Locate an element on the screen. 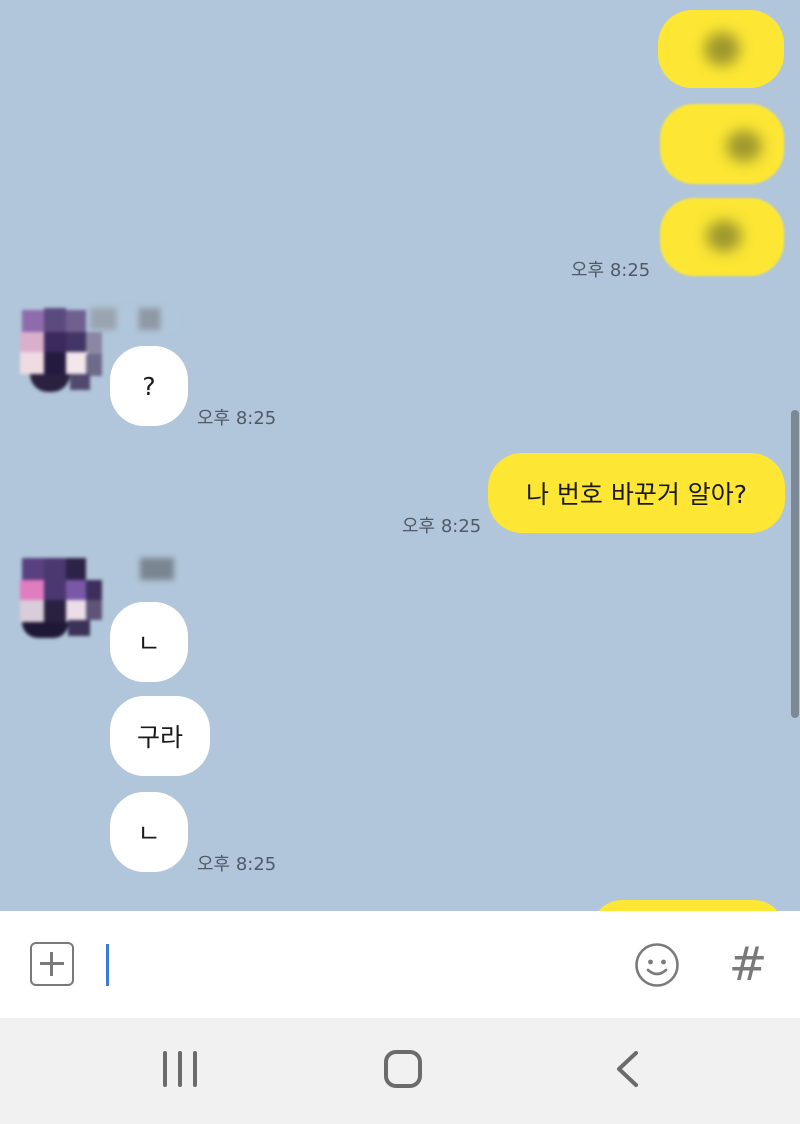 Image resolution: width=800 pixels, height=1124 pixels. smiley-icon is located at coordinates (657, 965).